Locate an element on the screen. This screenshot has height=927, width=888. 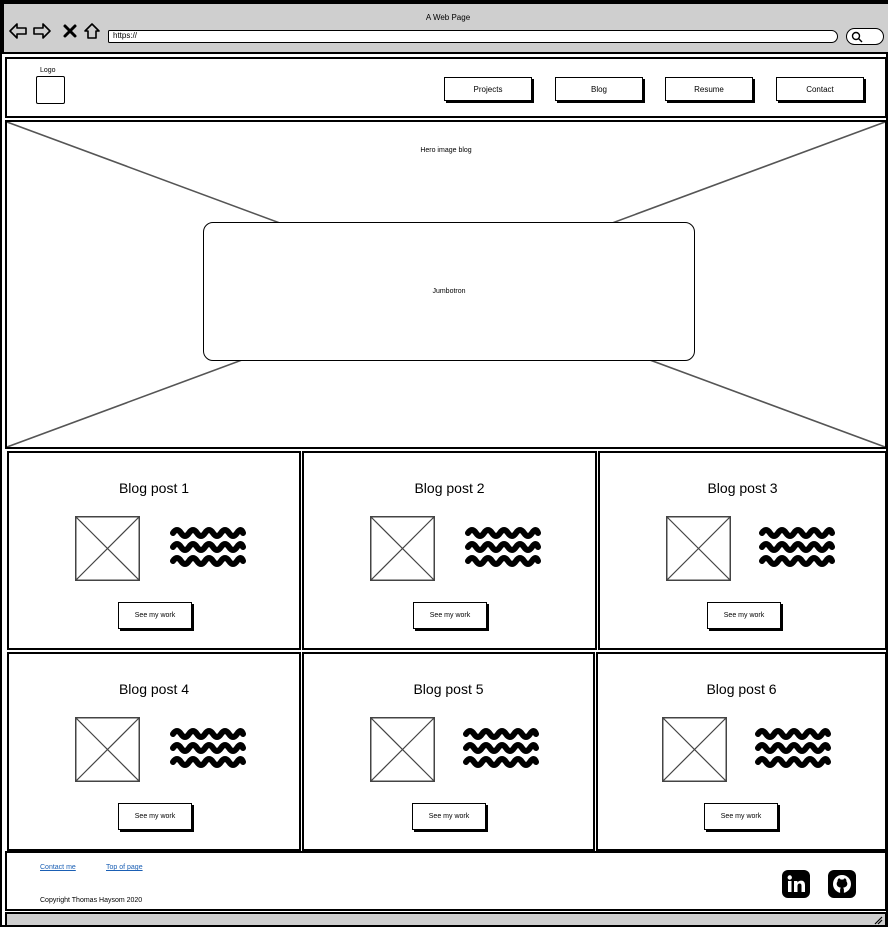
blog-post-title: Blog post 1 is located at coordinates (154, 488).